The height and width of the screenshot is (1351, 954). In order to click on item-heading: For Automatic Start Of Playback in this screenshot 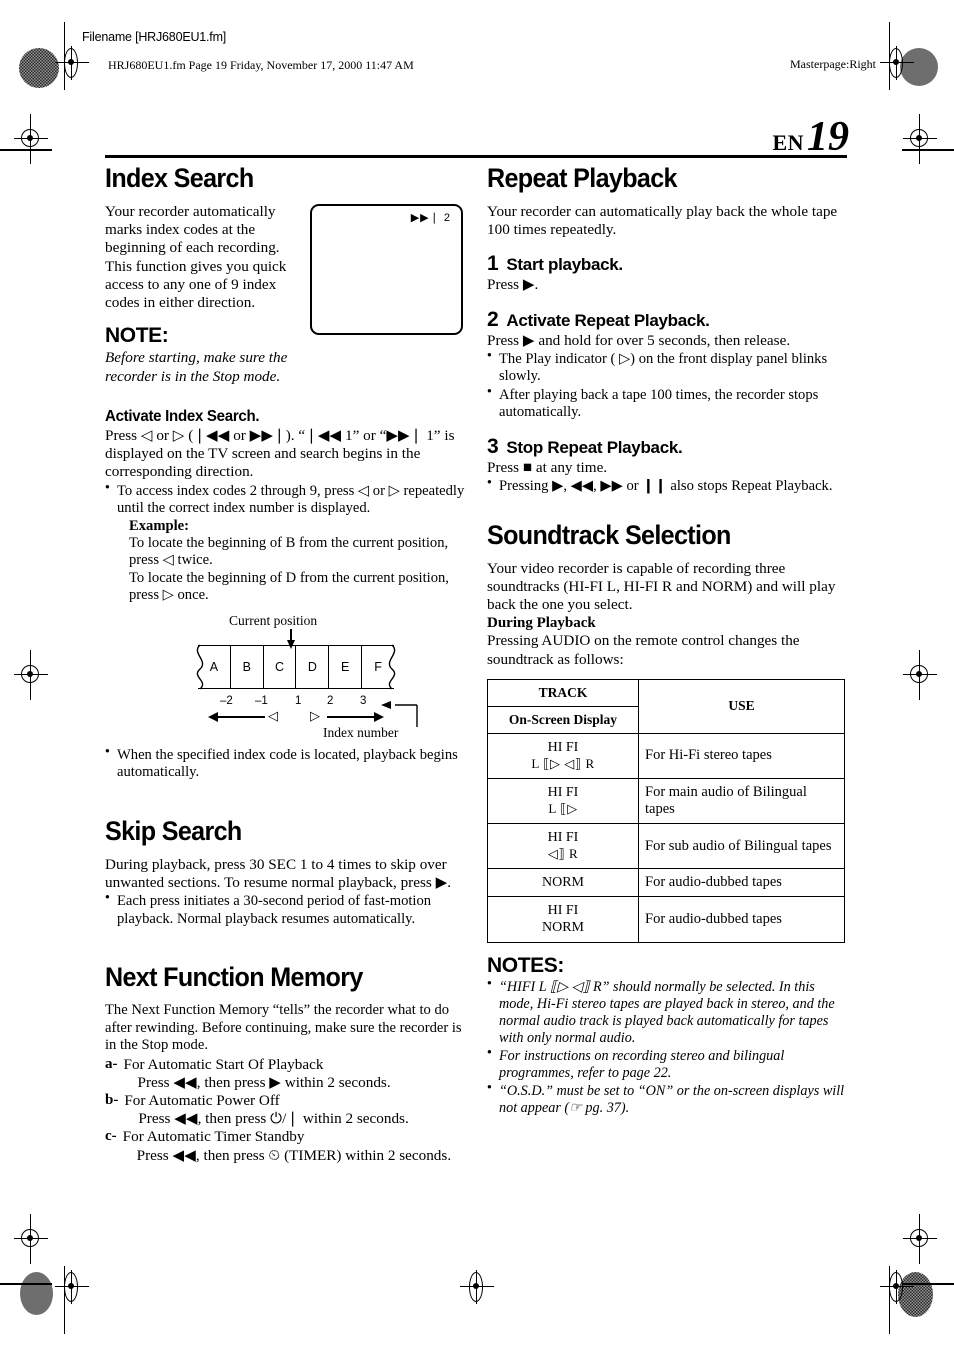, I will do `click(223, 1064)`.